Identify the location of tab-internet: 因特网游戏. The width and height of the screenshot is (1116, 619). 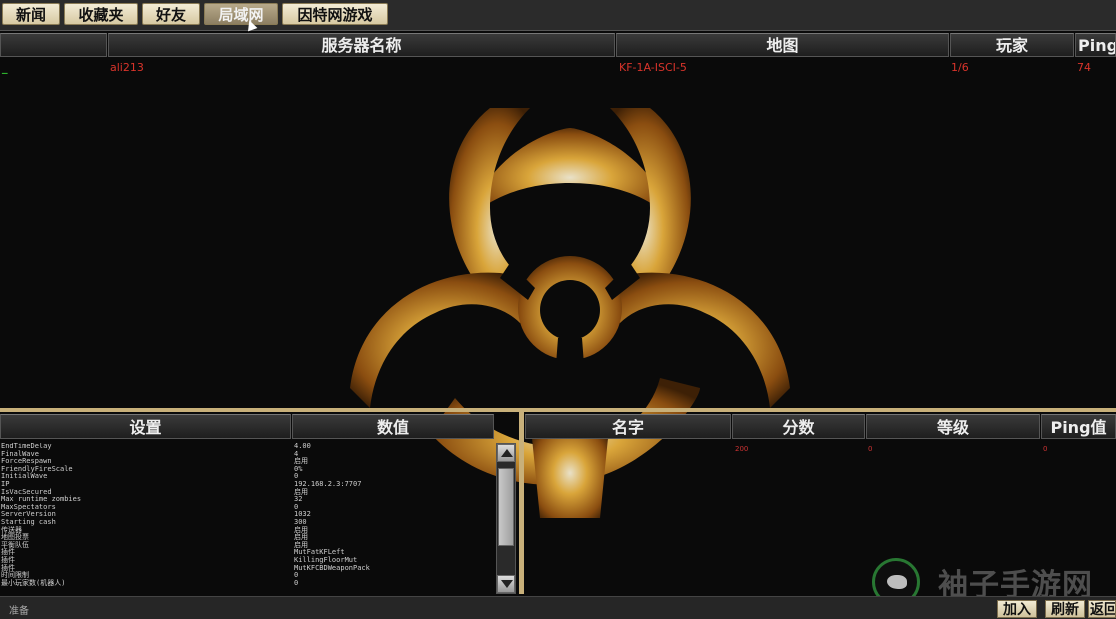
(335, 14).